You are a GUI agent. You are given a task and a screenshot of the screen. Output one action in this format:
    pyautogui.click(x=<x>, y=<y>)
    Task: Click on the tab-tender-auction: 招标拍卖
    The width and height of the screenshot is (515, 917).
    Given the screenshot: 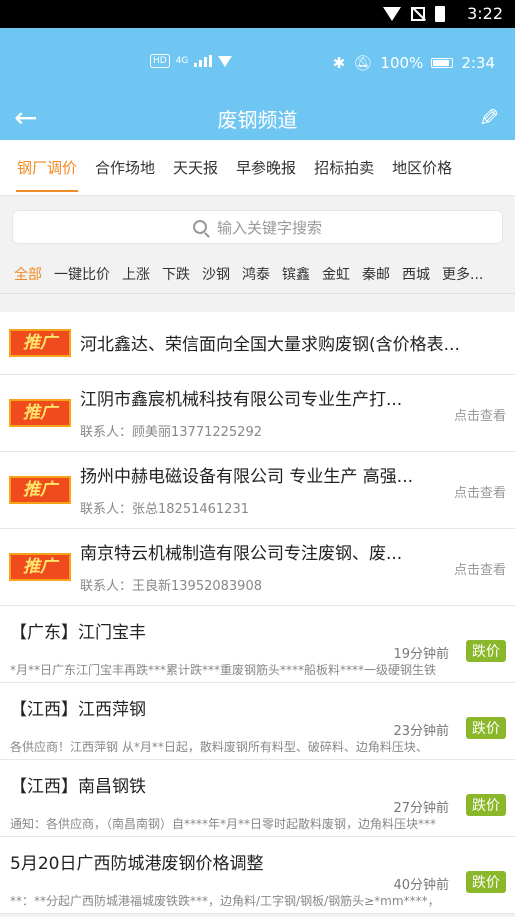 What is the action you would take?
    pyautogui.click(x=344, y=168)
    